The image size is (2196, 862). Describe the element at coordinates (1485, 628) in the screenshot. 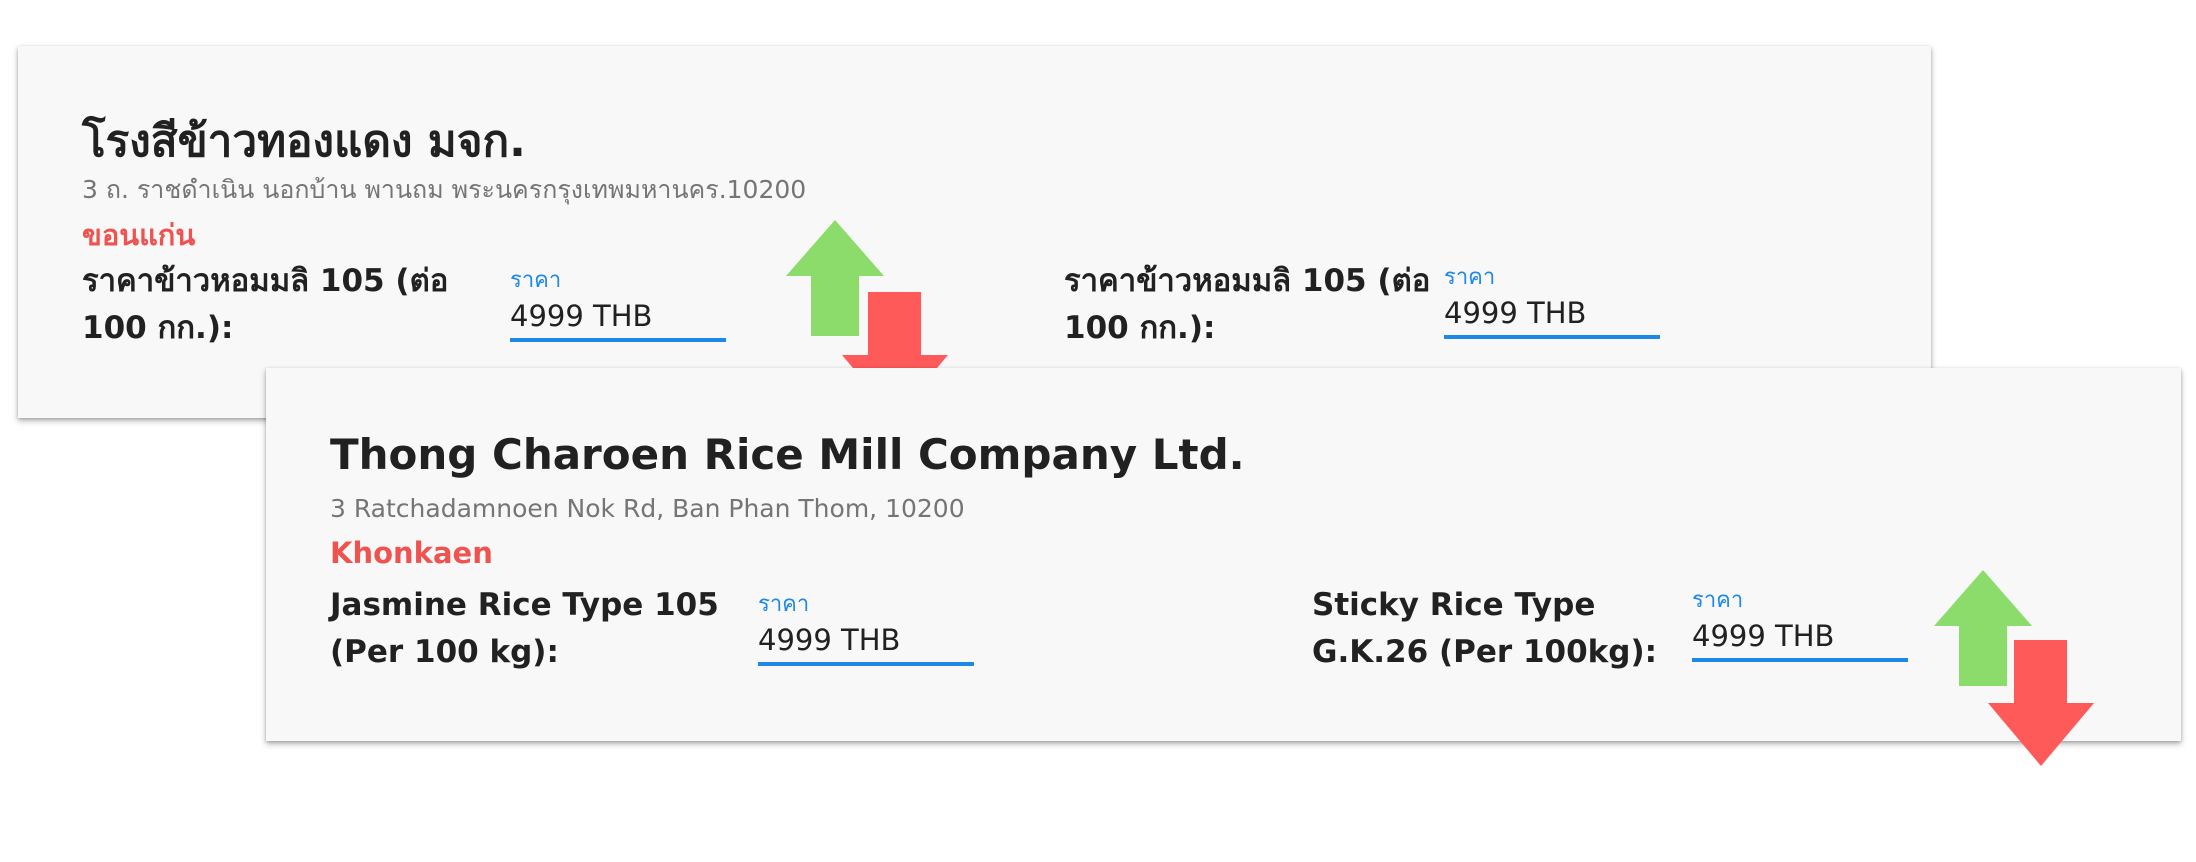

I see `rice-price-label: Sticky Rice Type G.K.26 (Per 100kg):` at that location.